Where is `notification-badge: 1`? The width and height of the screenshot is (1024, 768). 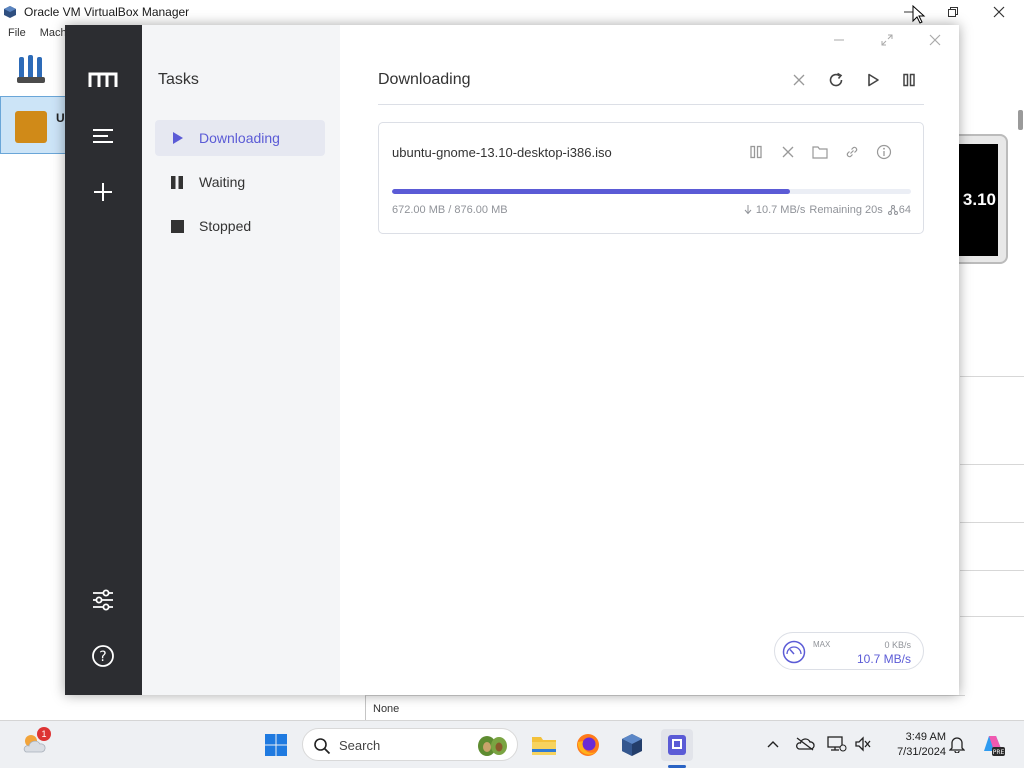 notification-badge: 1 is located at coordinates (44, 734).